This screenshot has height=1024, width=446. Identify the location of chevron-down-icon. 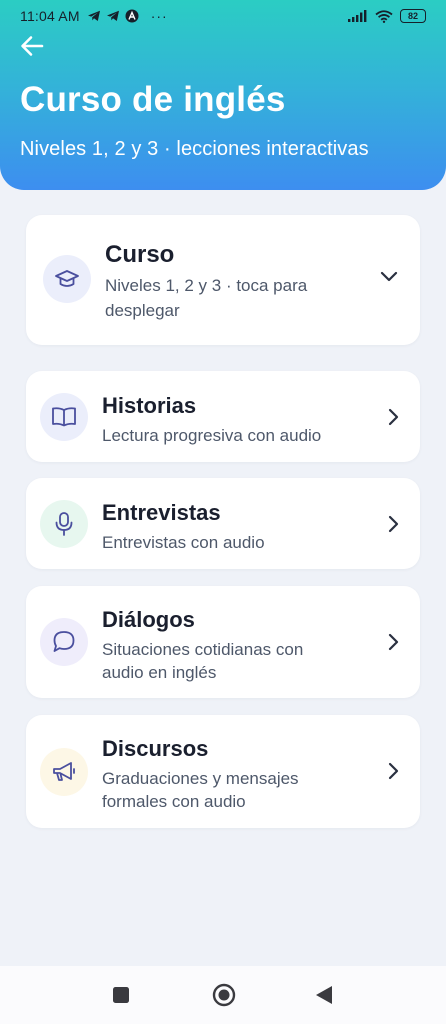
(389, 276).